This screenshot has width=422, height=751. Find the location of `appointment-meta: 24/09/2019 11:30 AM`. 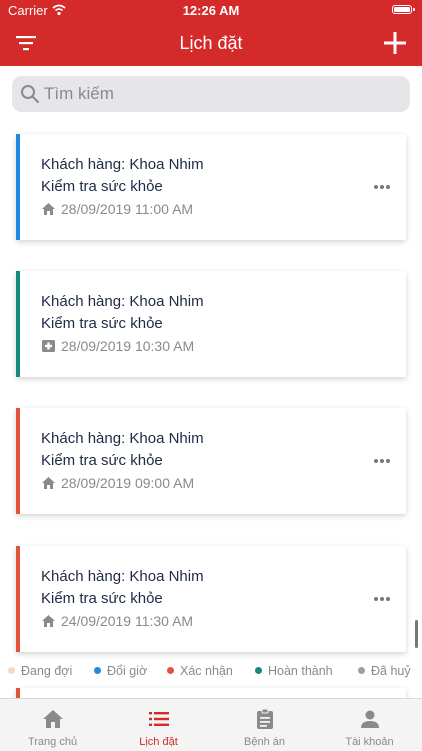

appointment-meta: 24/09/2019 11:30 AM is located at coordinates (117, 621).